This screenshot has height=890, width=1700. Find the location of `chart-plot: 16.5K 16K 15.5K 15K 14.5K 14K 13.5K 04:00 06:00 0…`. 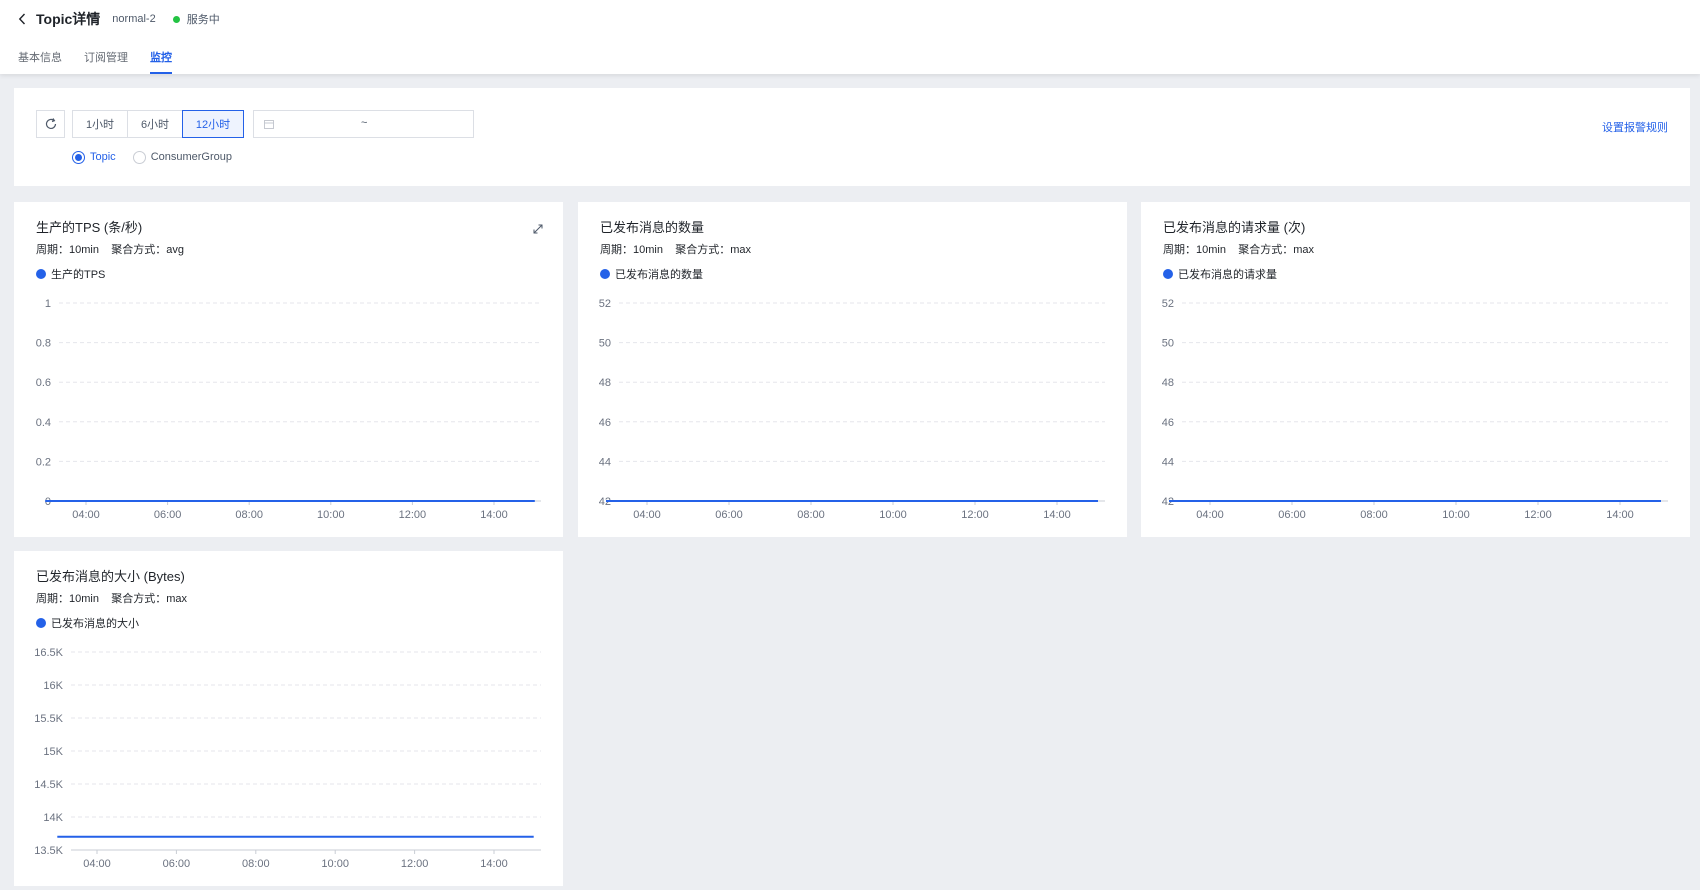

chart-plot: 16.5K 16K 15.5K 15K 14.5K 14K 13.5K 04:00 06:00 0… is located at coordinates (287, 758).